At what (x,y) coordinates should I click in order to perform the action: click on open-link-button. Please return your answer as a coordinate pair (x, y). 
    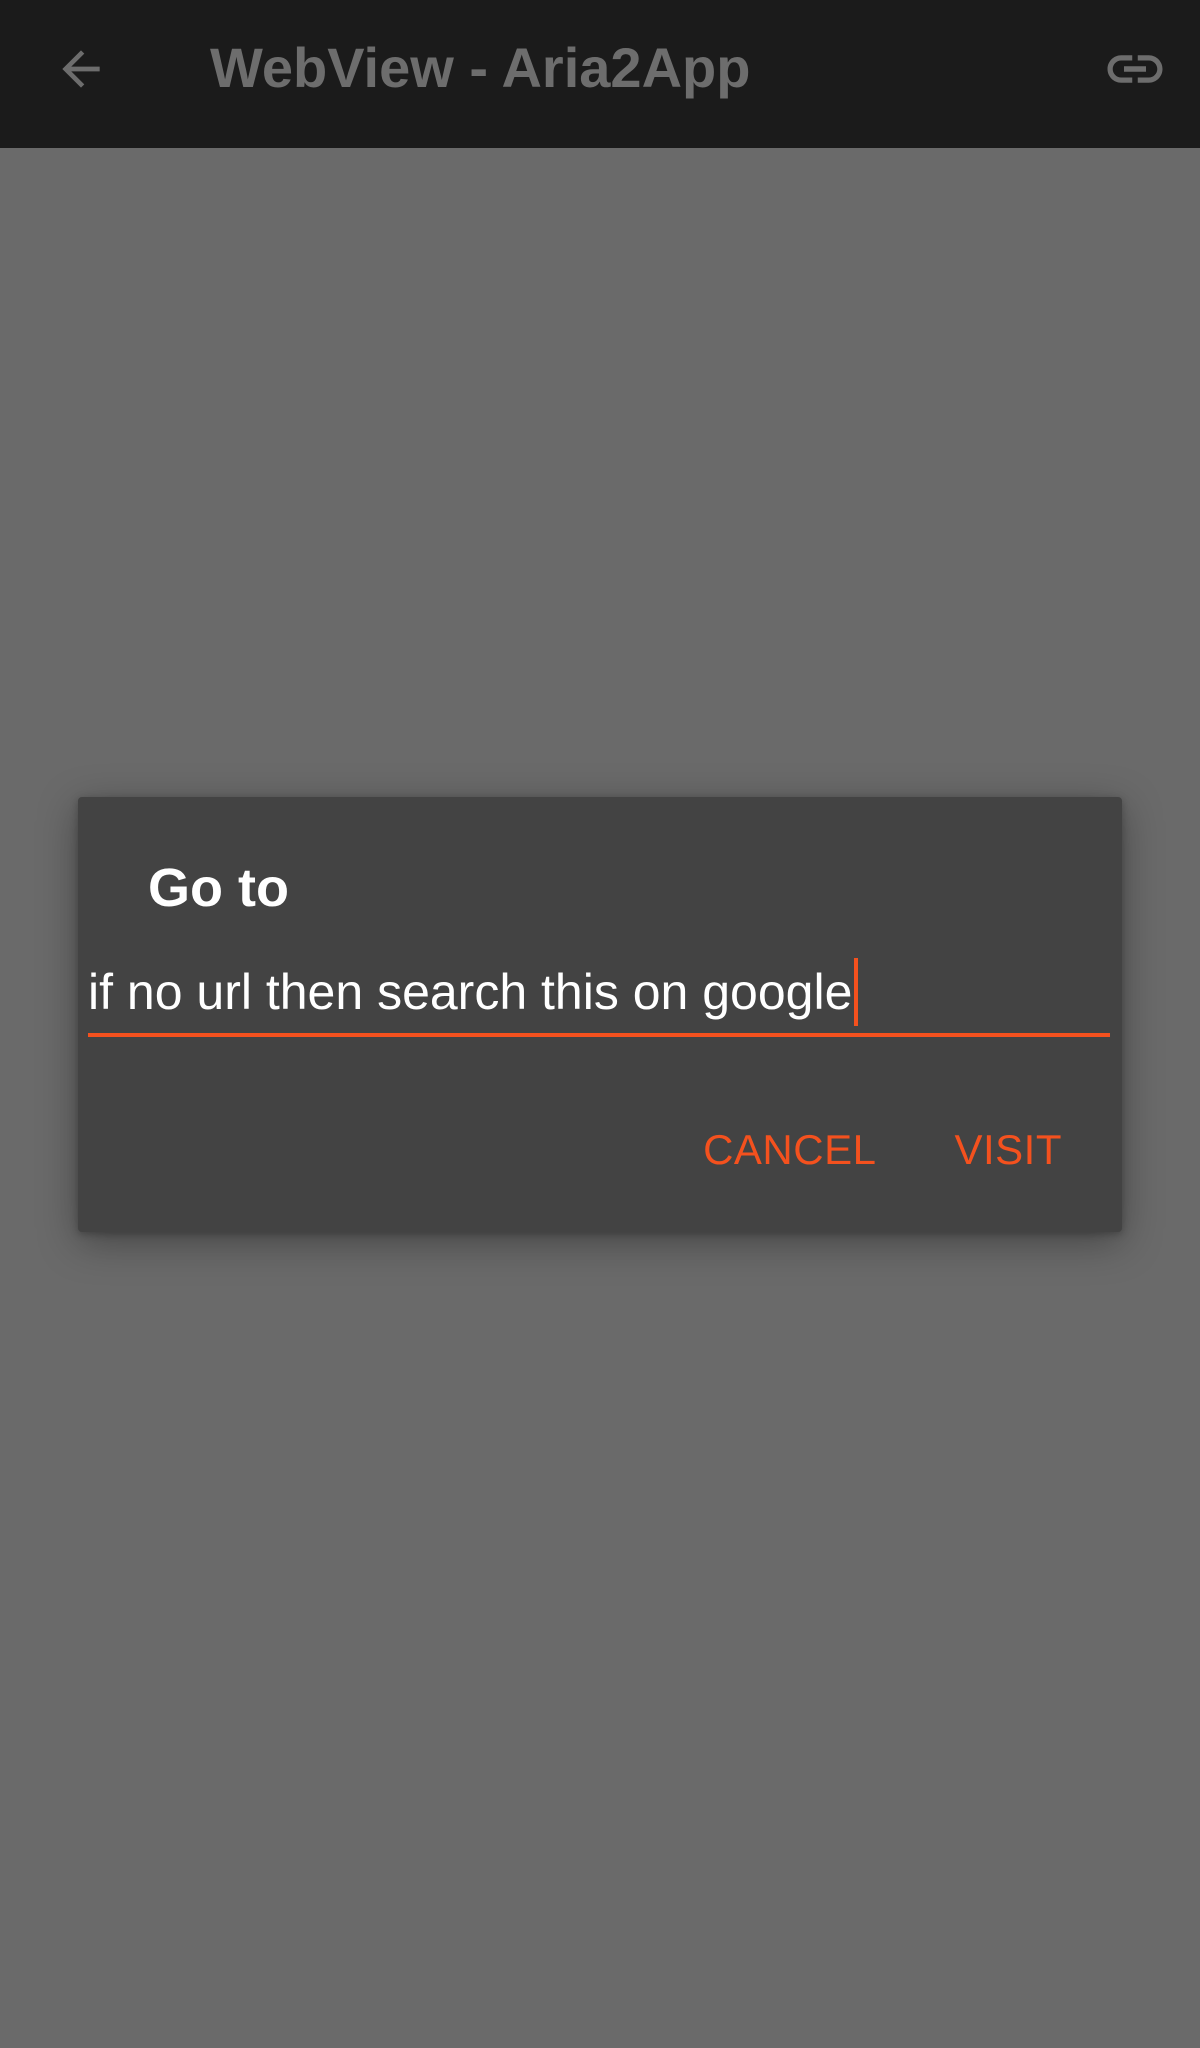
    Looking at the image, I should click on (1135, 69).